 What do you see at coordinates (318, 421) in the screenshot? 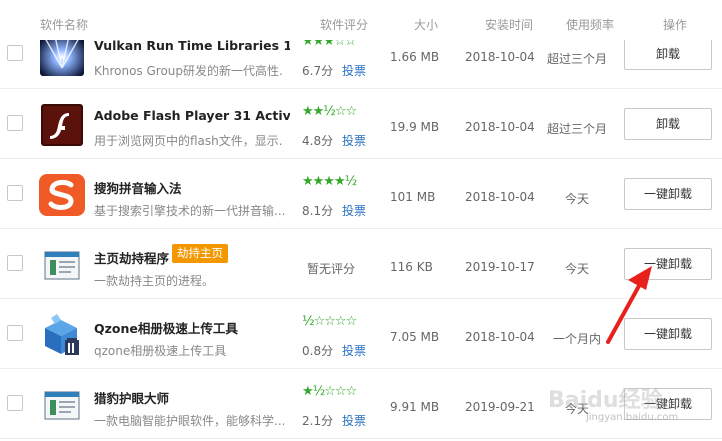
I see `rating-score: 2.1分` at bounding box center [318, 421].